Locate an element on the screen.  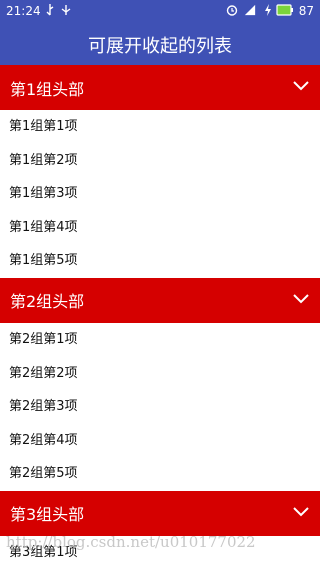
group-header-1: 第1组头部 is located at coordinates (160, 87).